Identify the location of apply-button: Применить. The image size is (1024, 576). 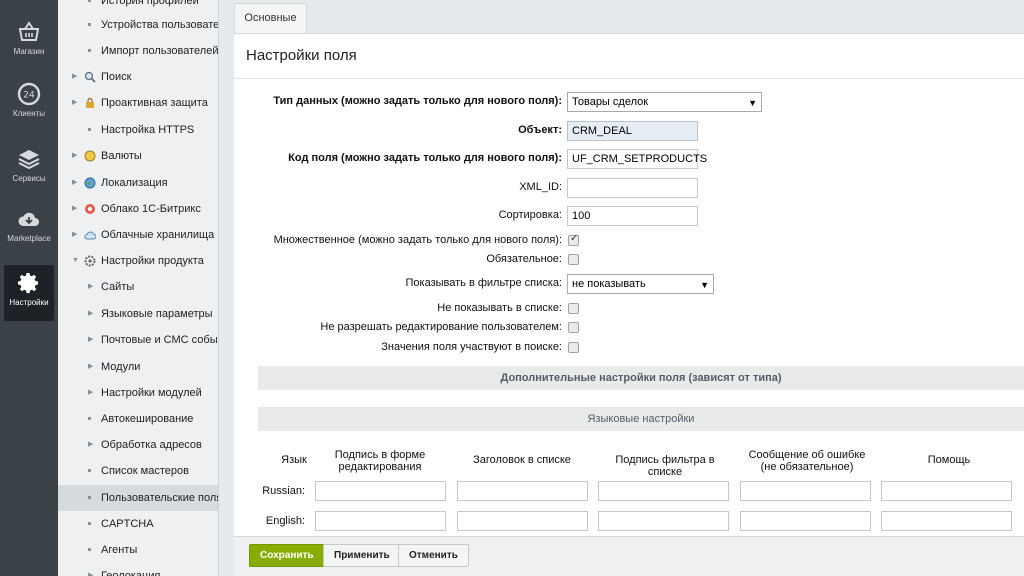
(362, 555).